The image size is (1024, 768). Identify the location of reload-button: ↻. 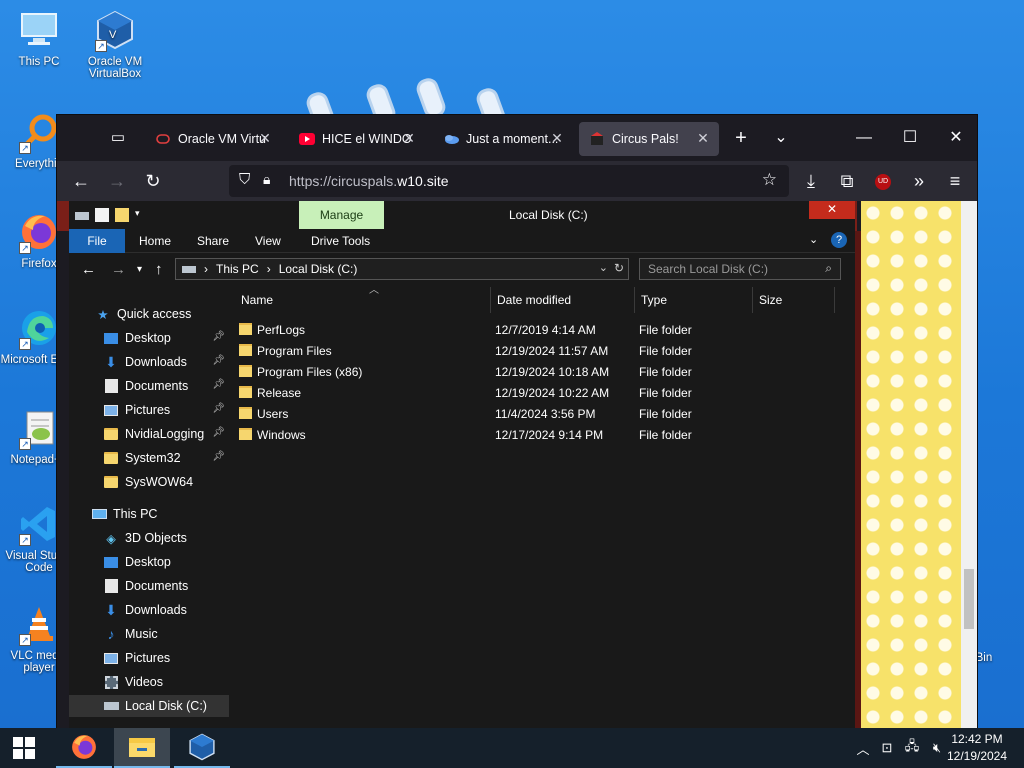
(153, 181).